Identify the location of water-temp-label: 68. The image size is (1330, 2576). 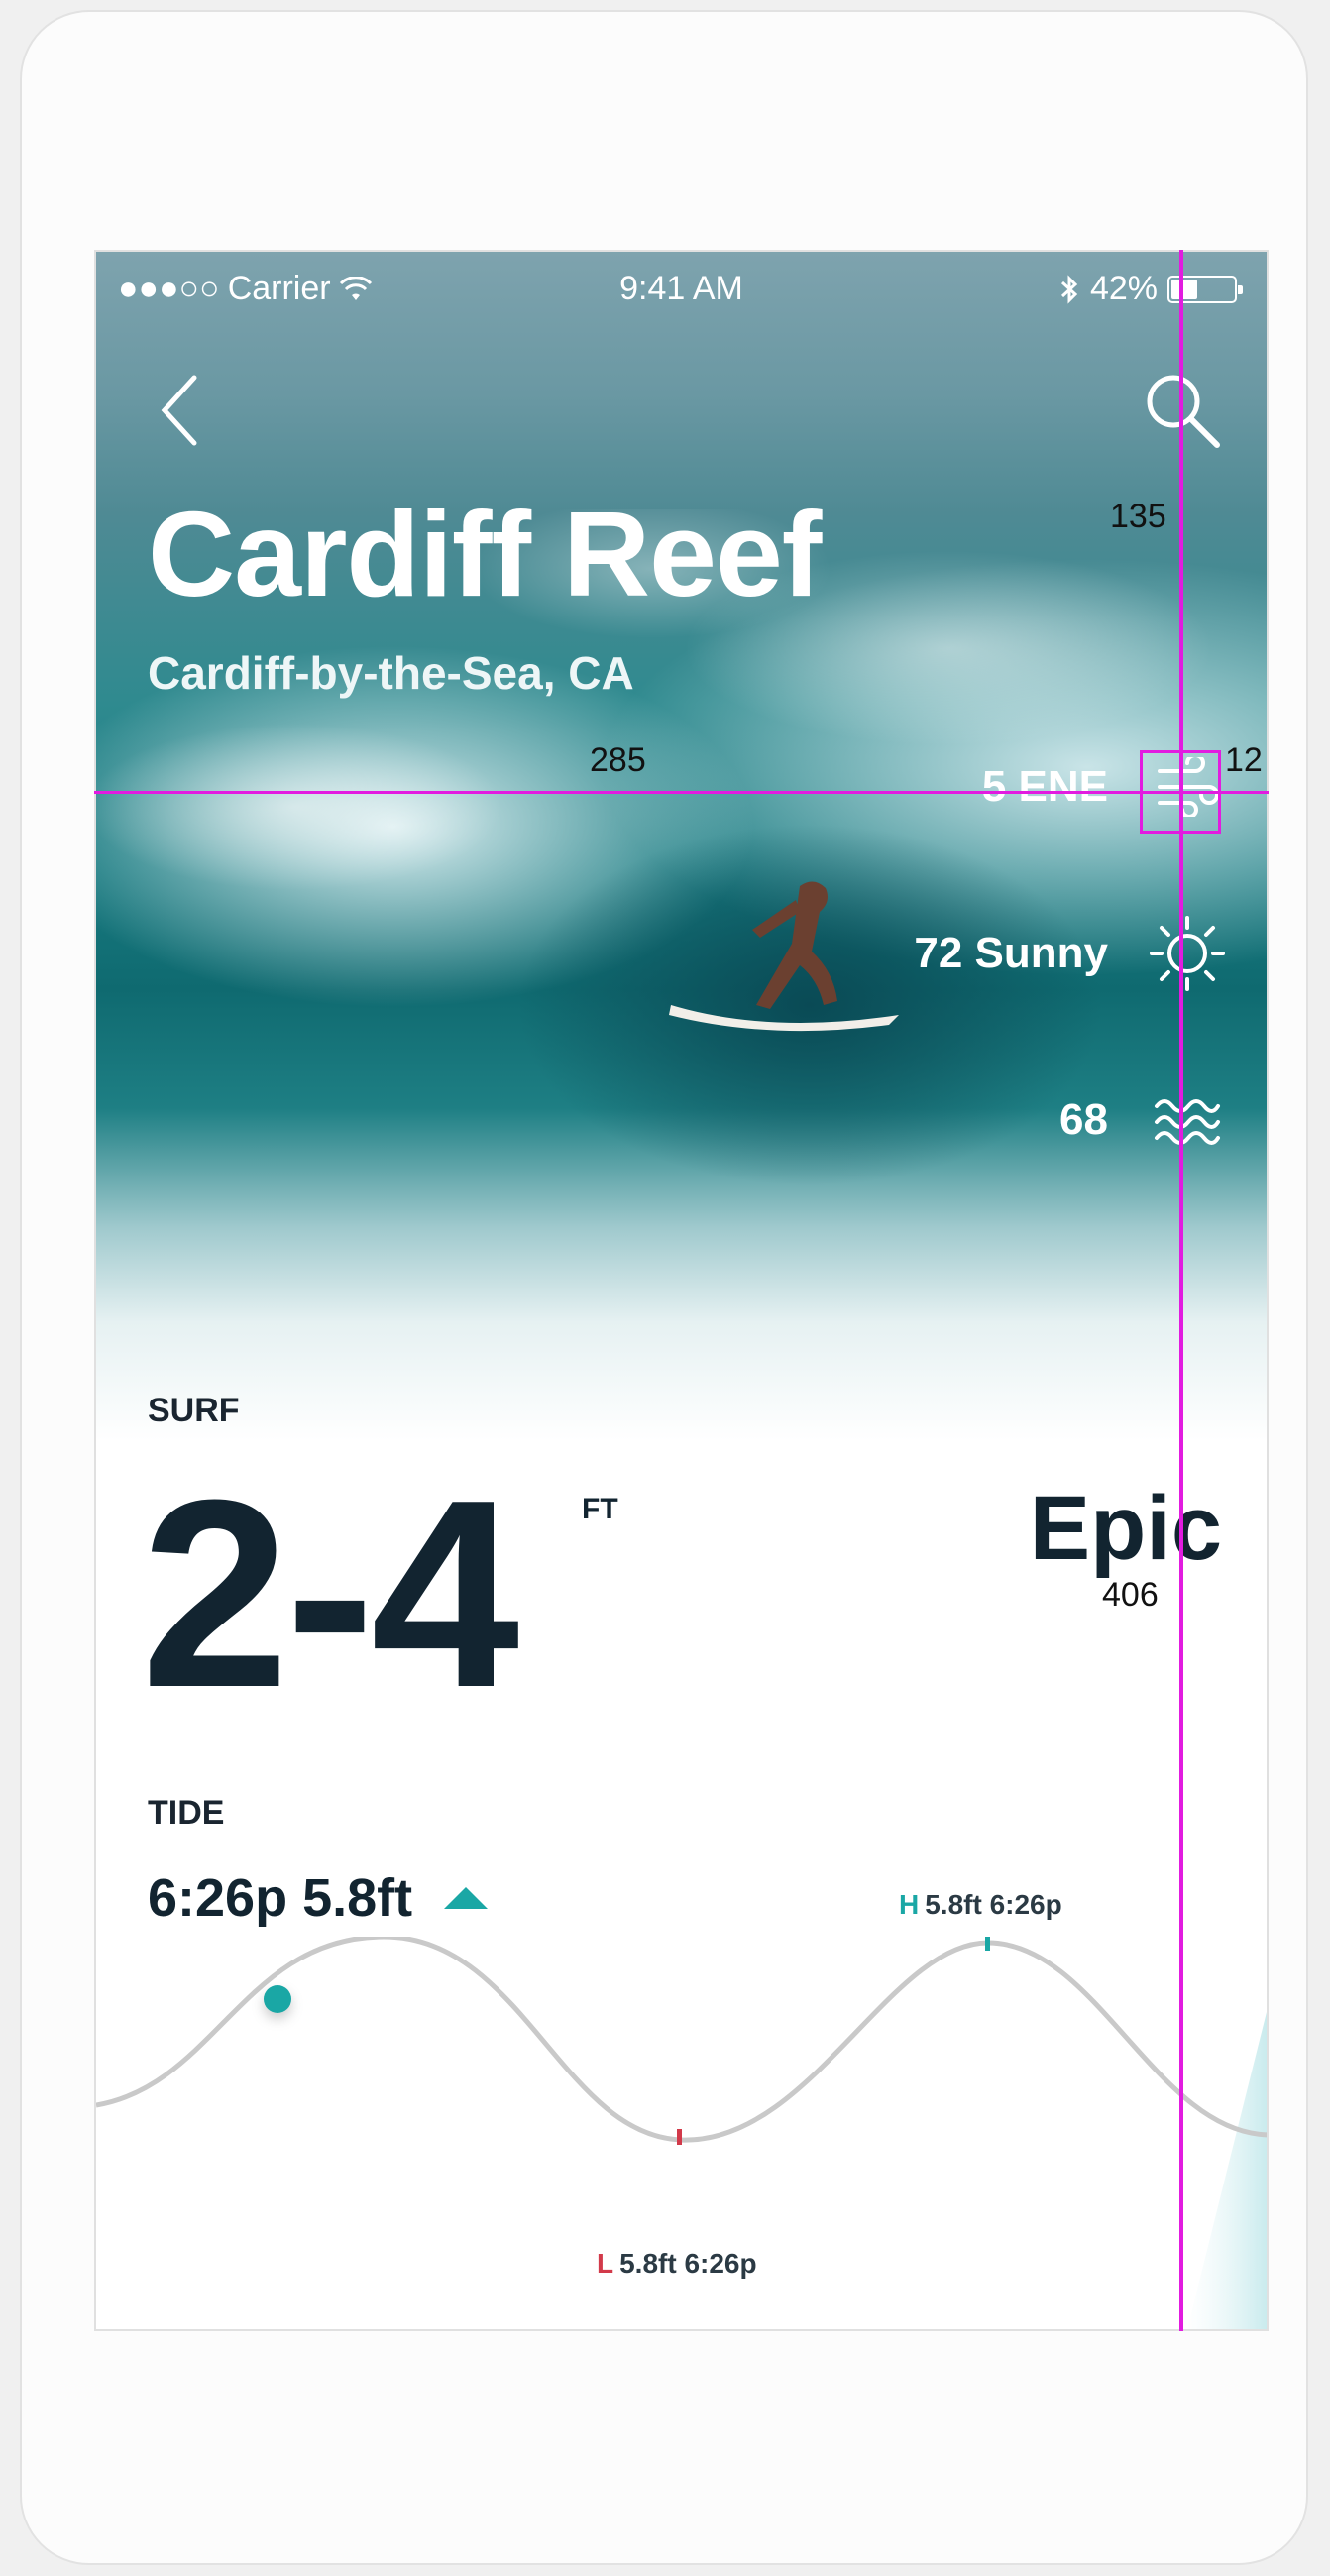
(1083, 1119).